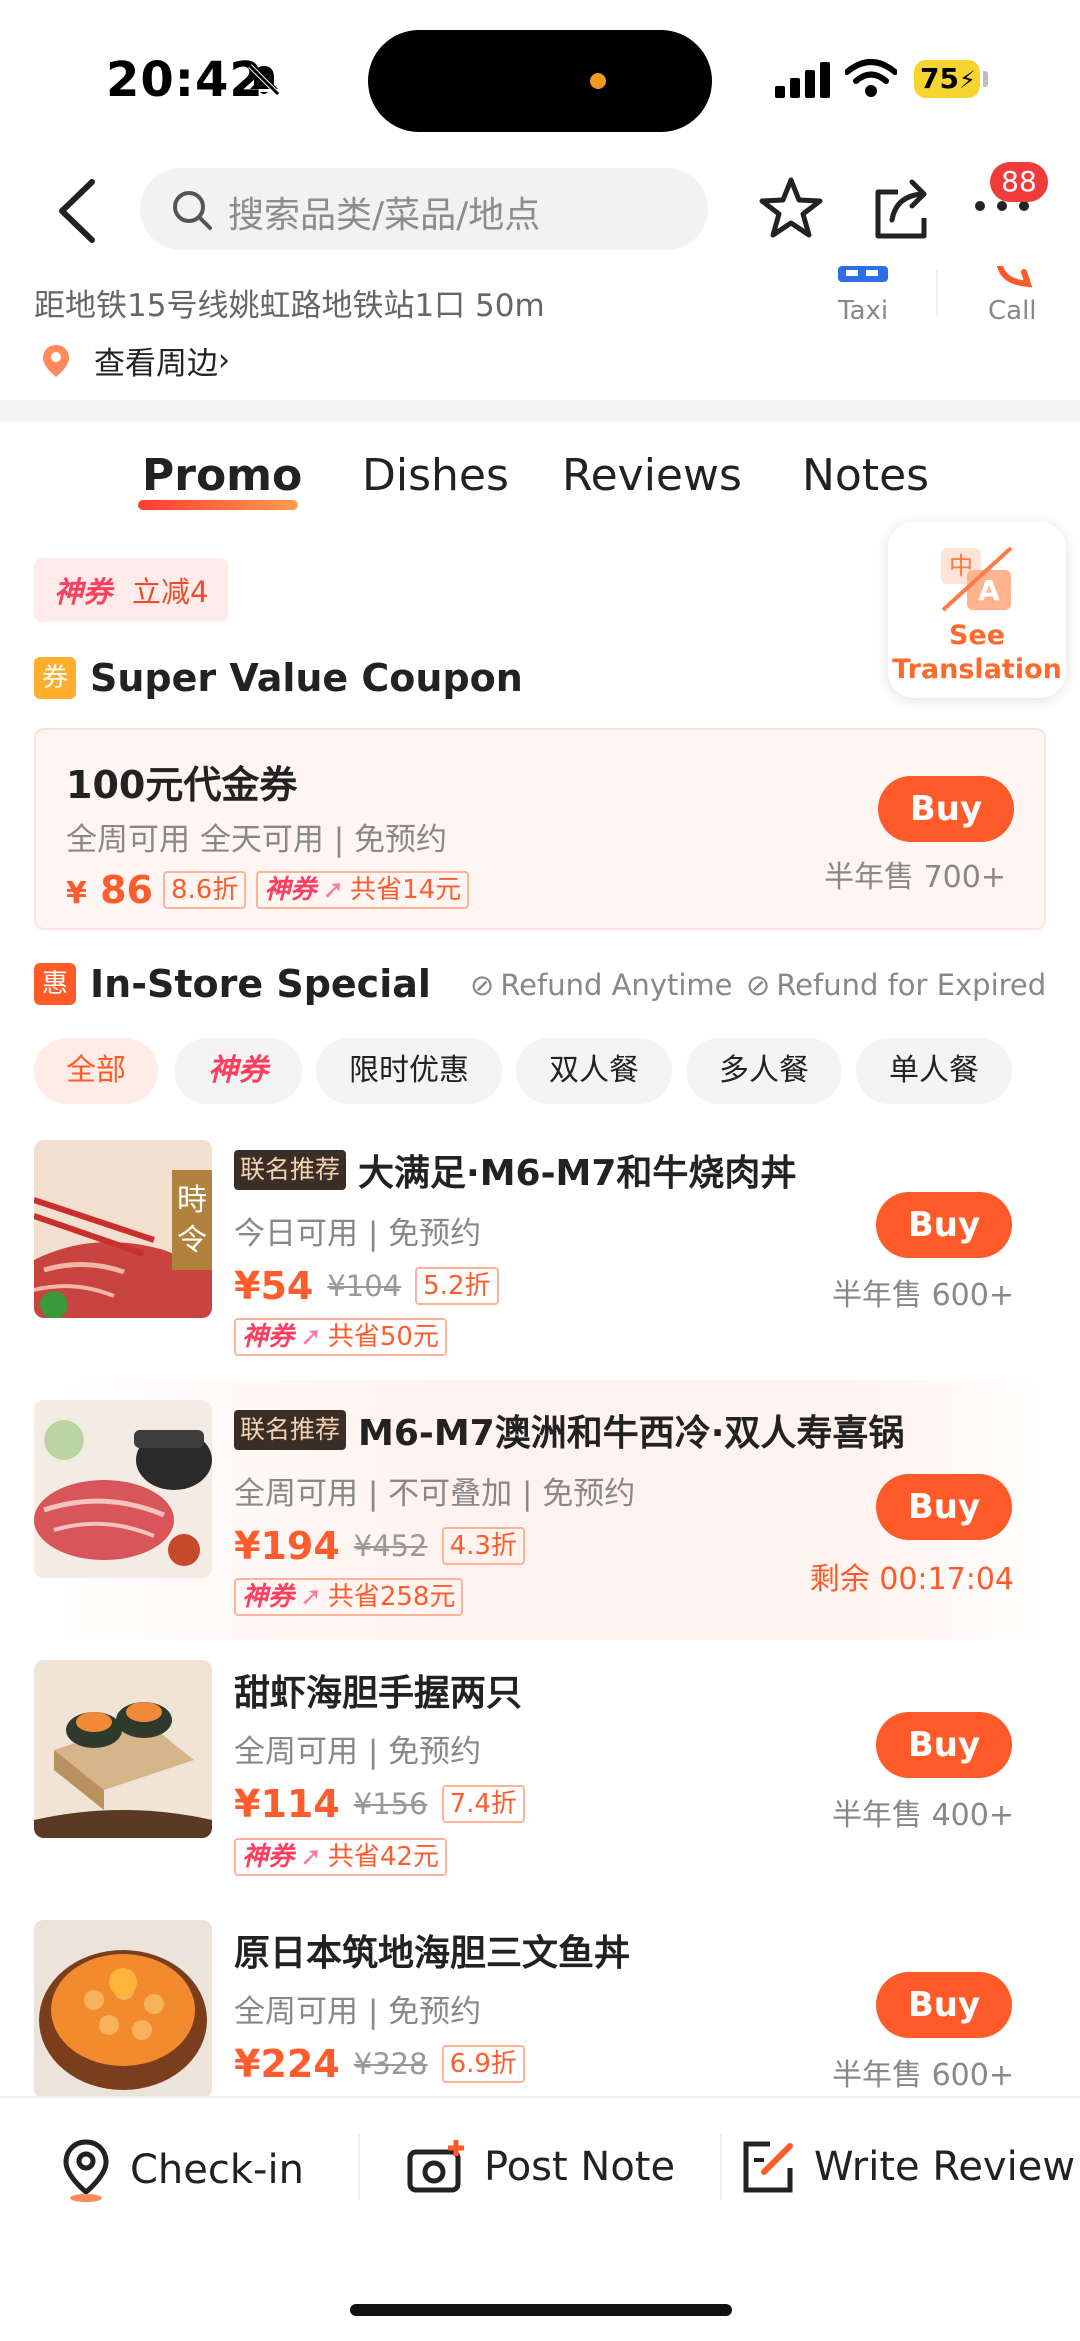 This screenshot has height=2341, width=1080. What do you see at coordinates (170, 592) in the screenshot?
I see `promo-discount-text: 立减4` at bounding box center [170, 592].